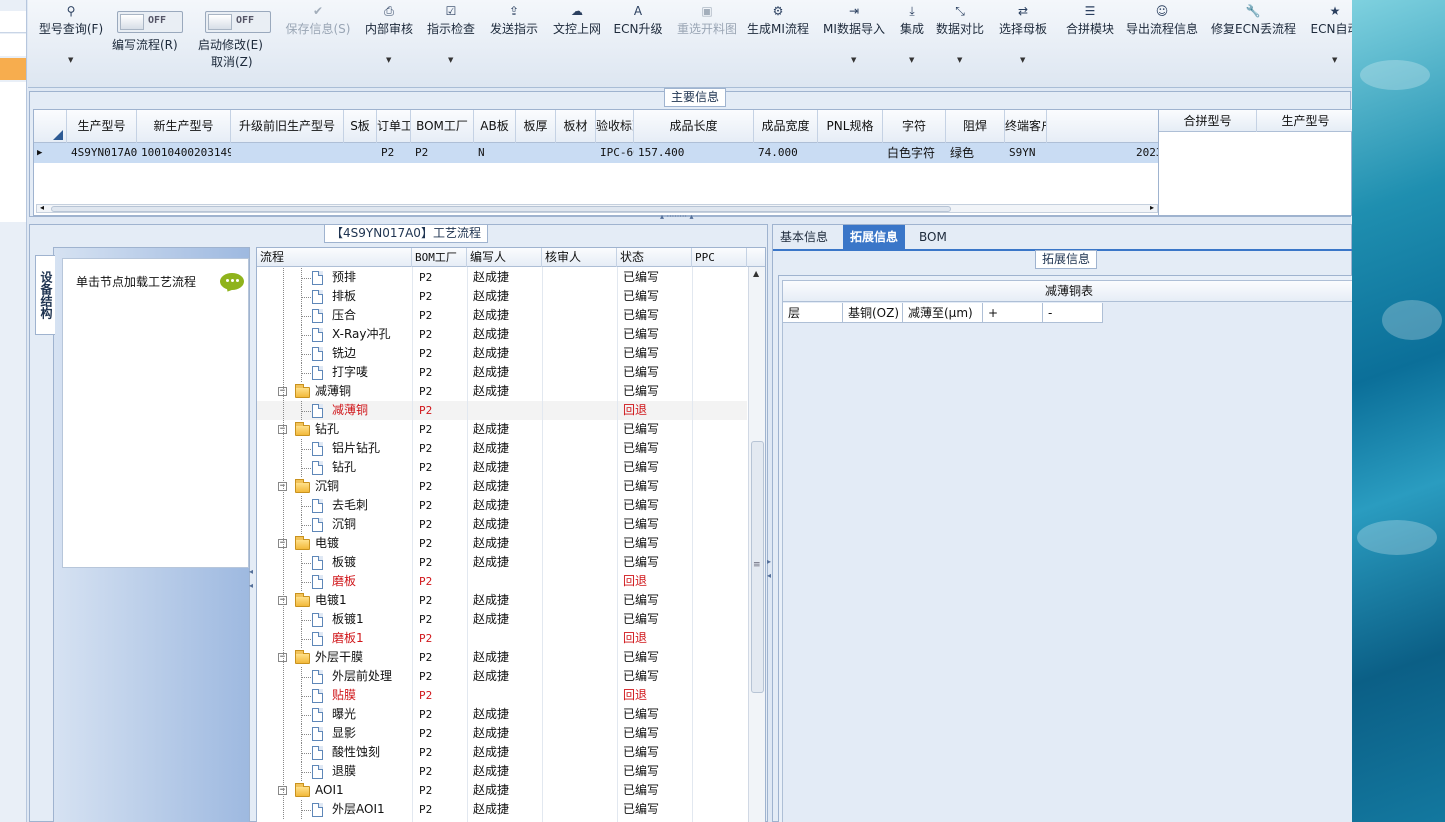 Image resolution: width=1445 pixels, height=822 pixels. Describe the element at coordinates (514, 21) in the screenshot. I see `toolbar-button-4: ⇪ 发送指示` at that location.